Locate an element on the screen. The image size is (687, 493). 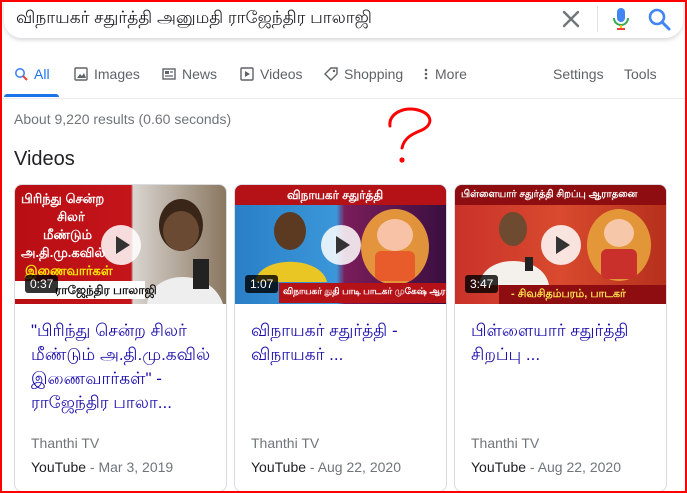
tab-images: Images is located at coordinates (107, 74).